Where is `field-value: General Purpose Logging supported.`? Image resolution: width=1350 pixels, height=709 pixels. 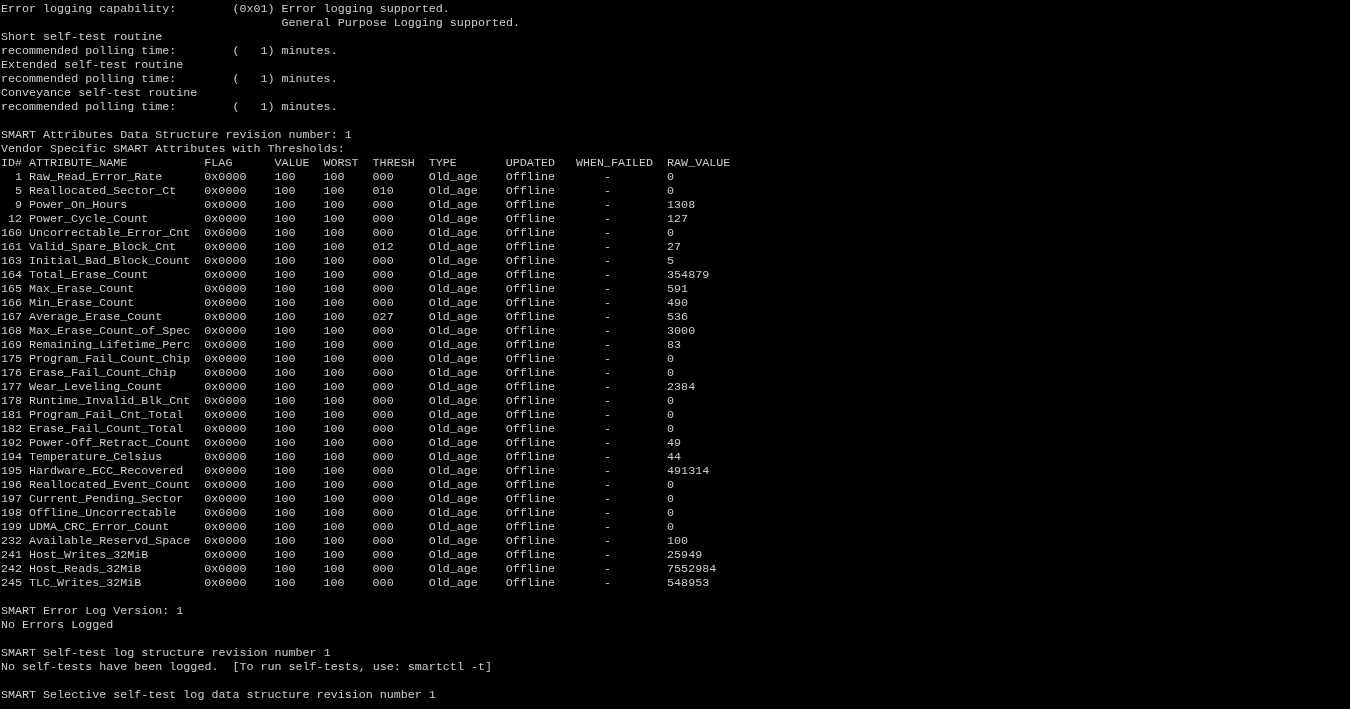
field-value: General Purpose Logging supported. is located at coordinates (400, 23).